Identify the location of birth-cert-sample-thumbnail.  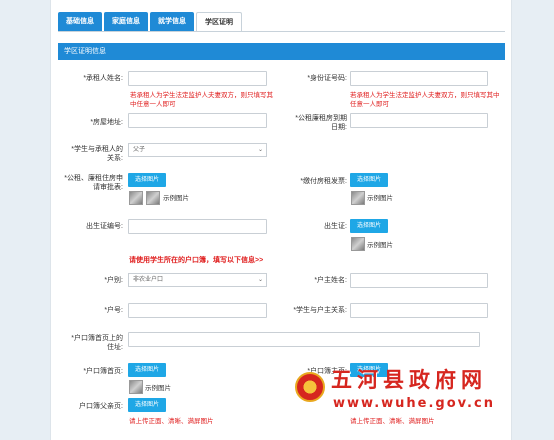
(358, 244).